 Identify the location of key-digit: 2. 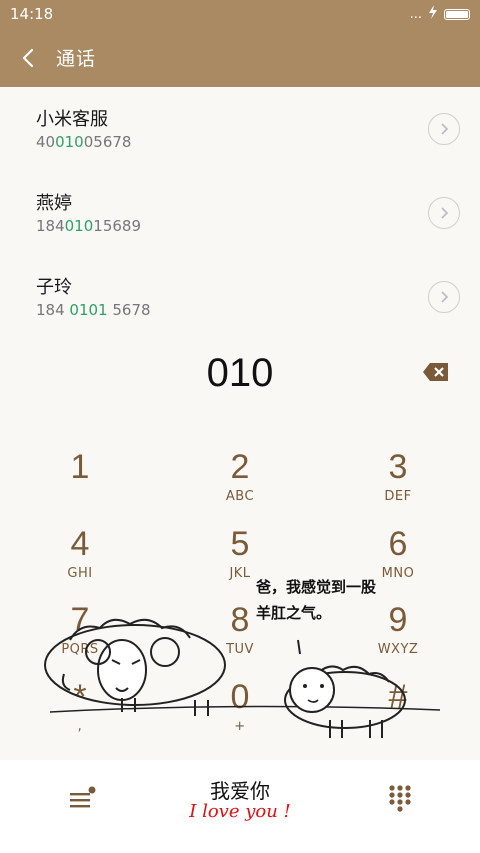
(240, 467).